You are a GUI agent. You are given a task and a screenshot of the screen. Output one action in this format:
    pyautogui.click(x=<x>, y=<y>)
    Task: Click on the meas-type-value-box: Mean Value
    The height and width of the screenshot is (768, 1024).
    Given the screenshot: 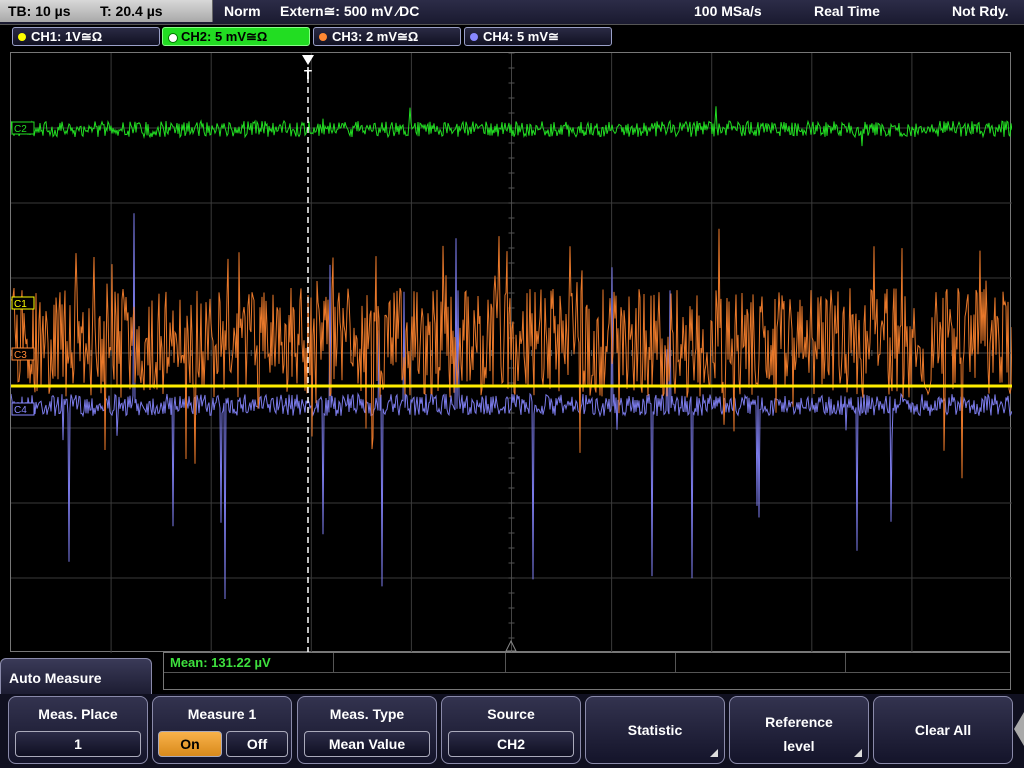 What is the action you would take?
    pyautogui.click(x=367, y=744)
    